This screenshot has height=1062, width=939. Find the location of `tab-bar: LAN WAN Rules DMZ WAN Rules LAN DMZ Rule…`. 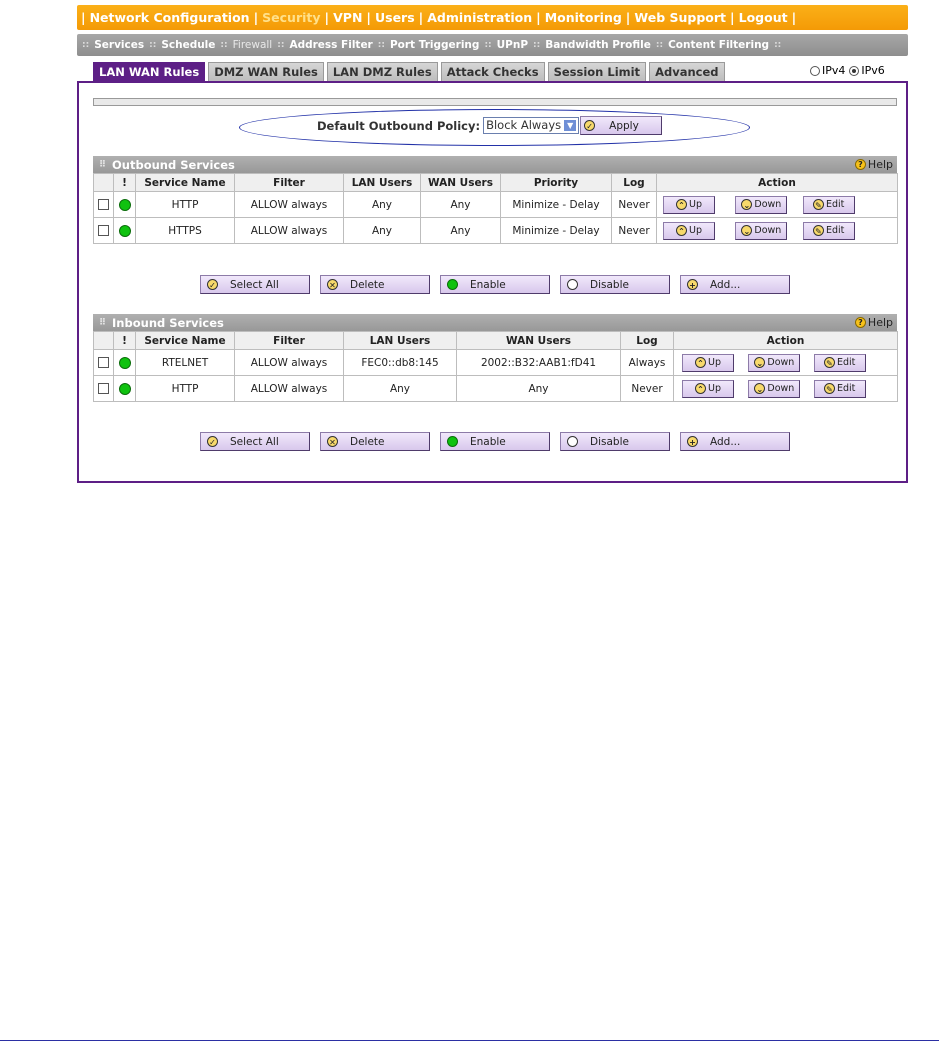

tab-bar: LAN WAN Rules DMZ WAN Rules LAN DMZ Rule… is located at coordinates (410, 71).